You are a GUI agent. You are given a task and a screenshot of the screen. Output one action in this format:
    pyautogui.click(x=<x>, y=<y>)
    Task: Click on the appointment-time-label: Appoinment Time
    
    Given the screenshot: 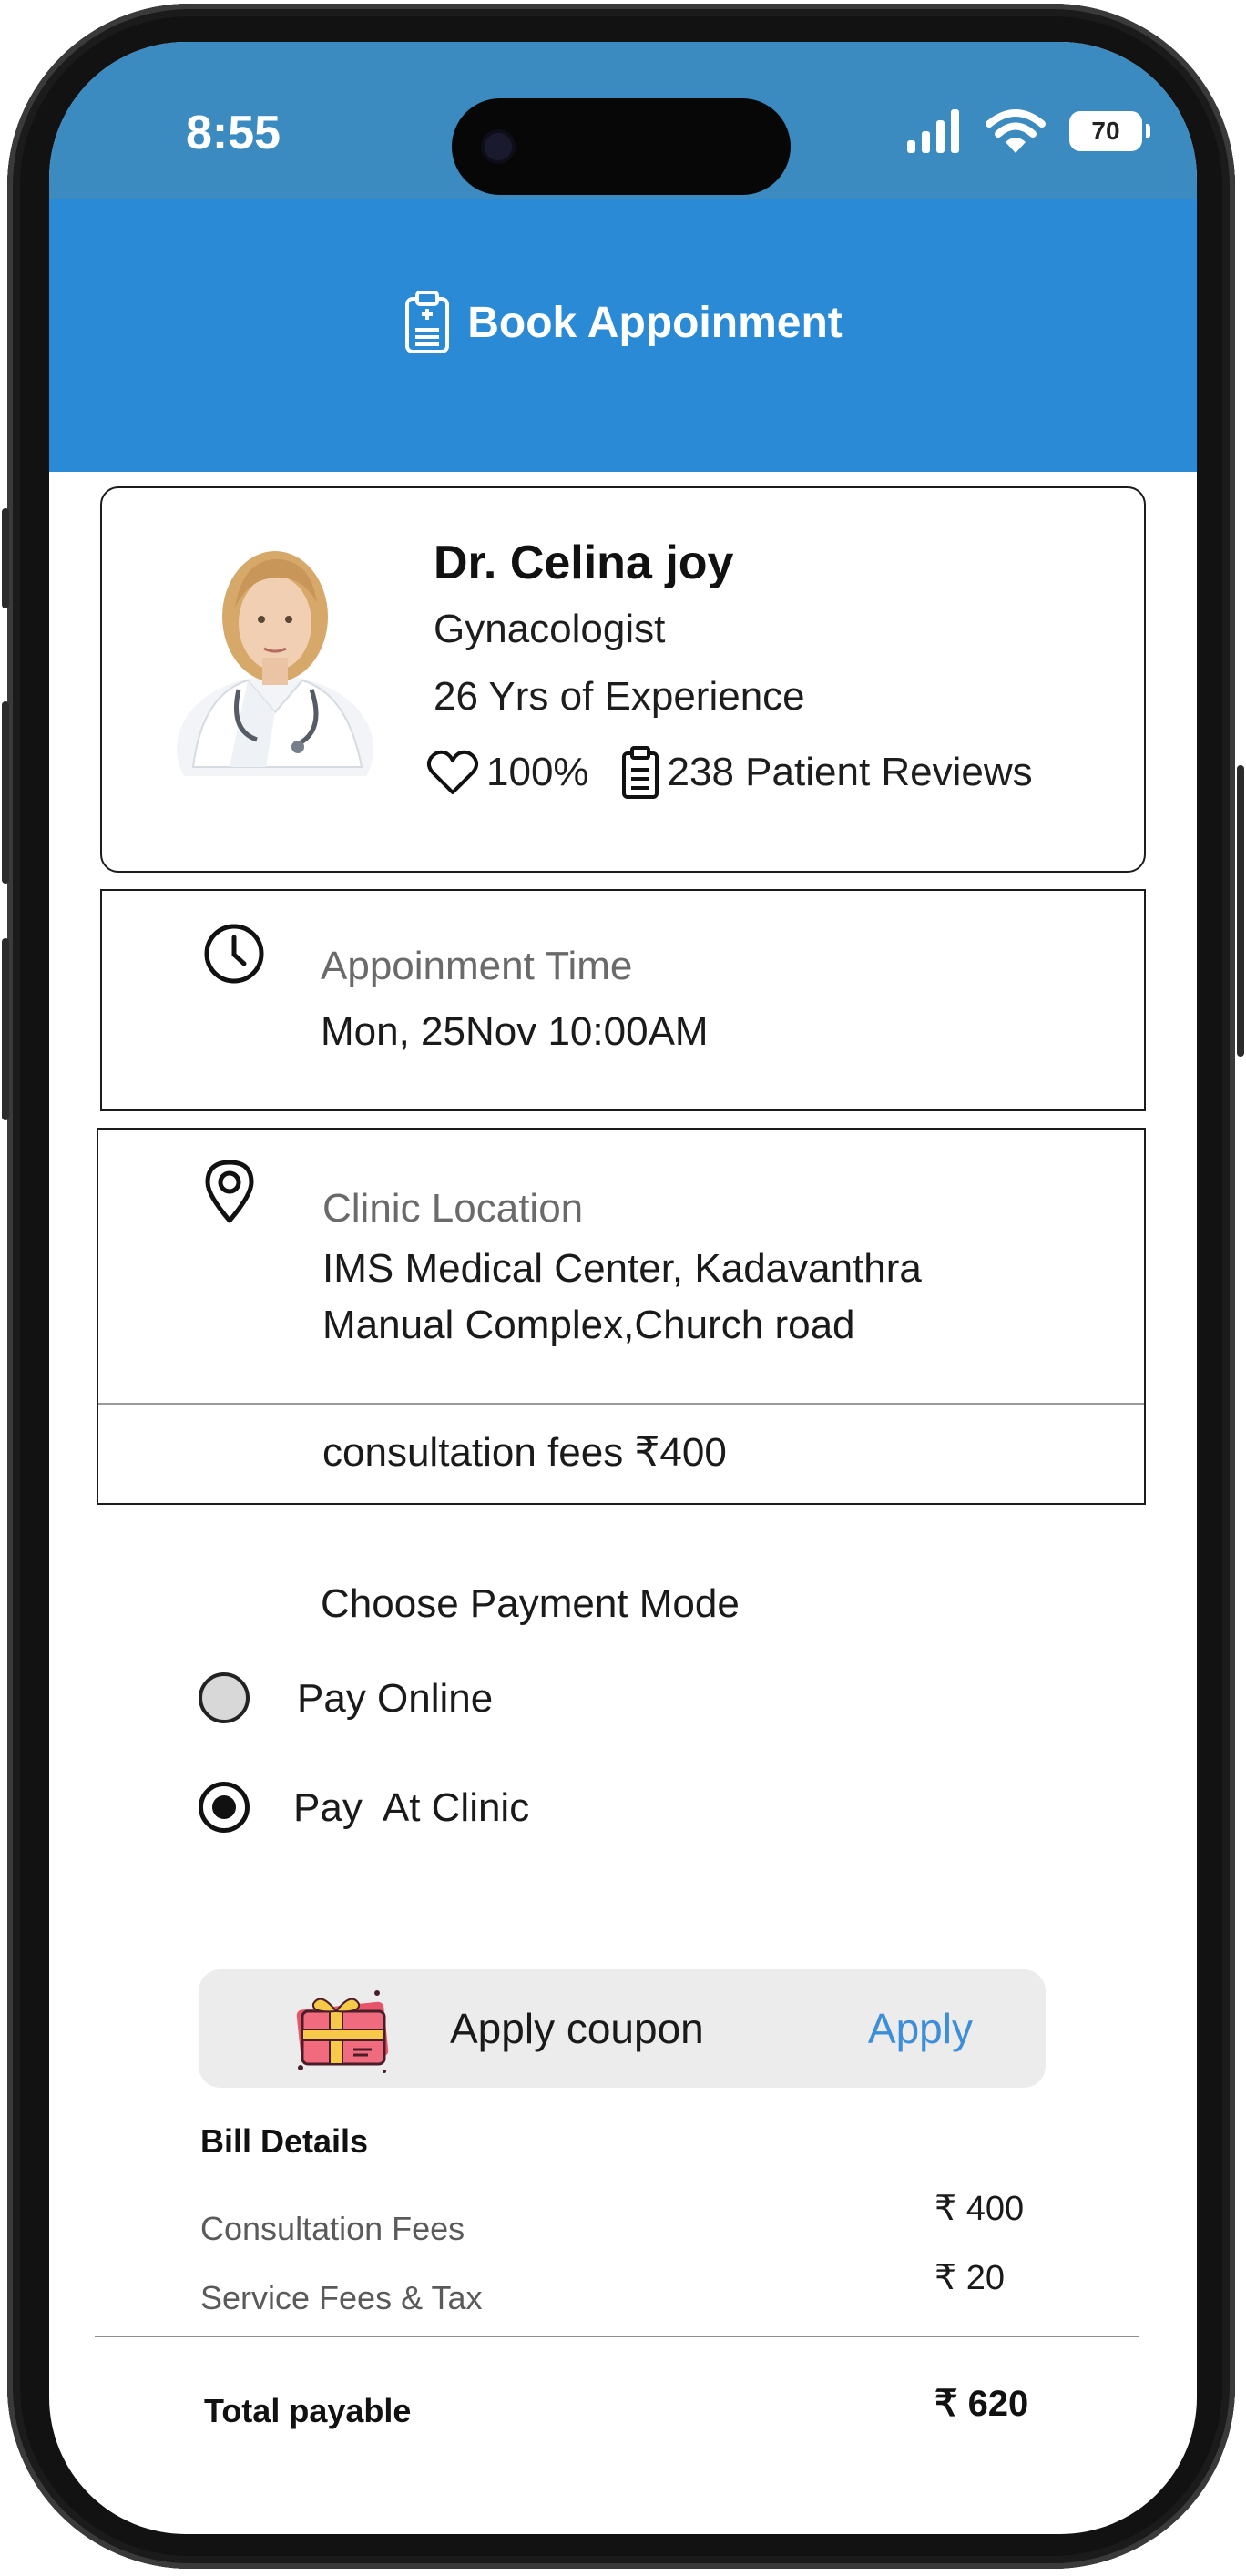 What is the action you would take?
    pyautogui.click(x=477, y=966)
    